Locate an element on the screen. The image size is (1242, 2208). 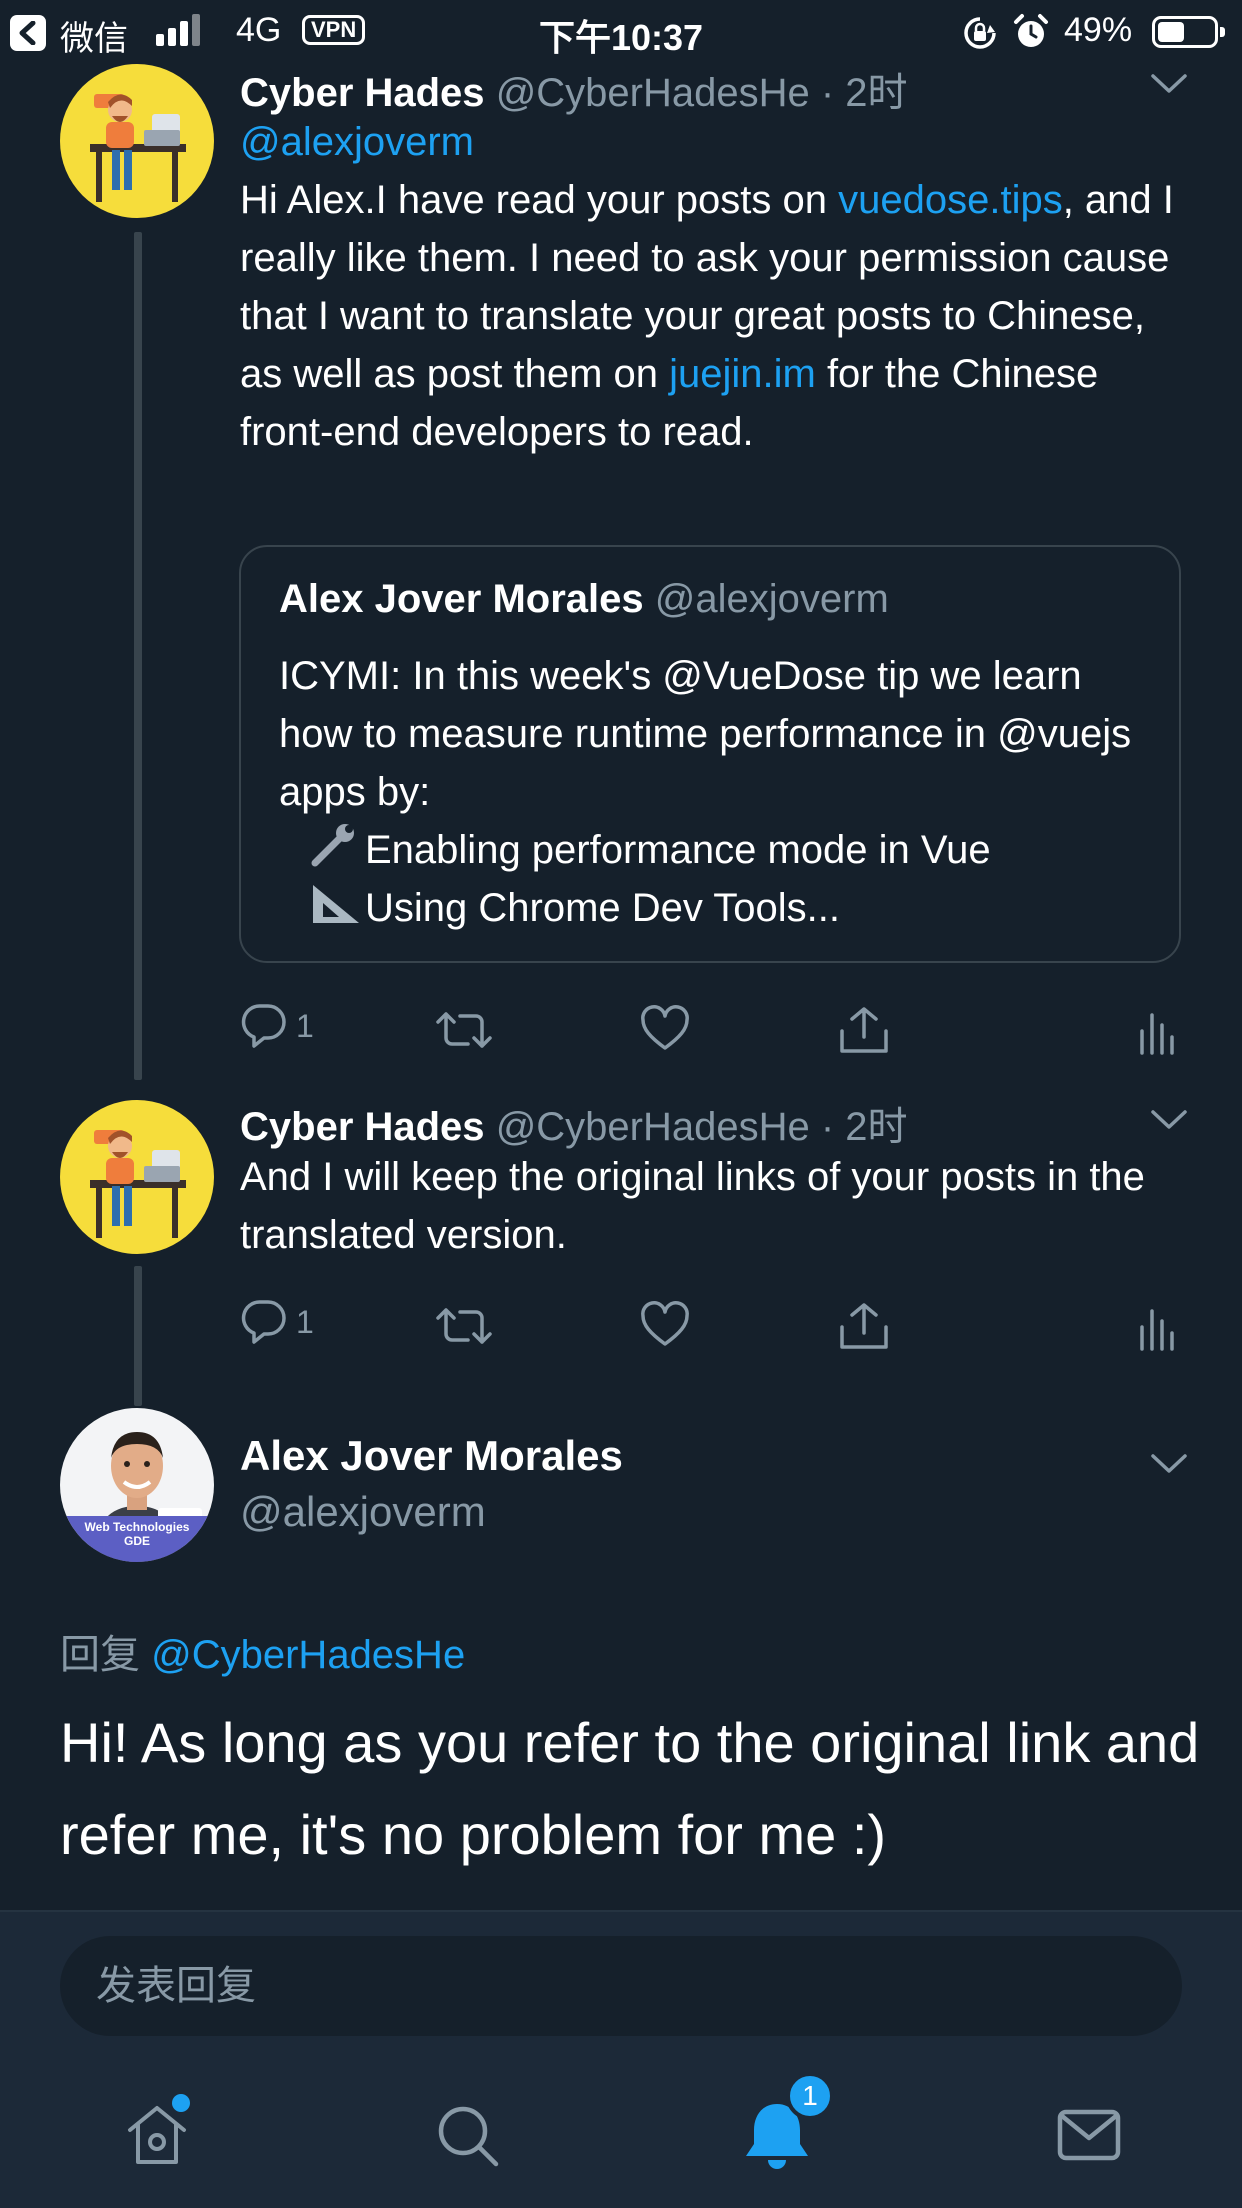
status-bar: 微信 4G VPN 下午10:37 49% is located at coordinates (621, 31).